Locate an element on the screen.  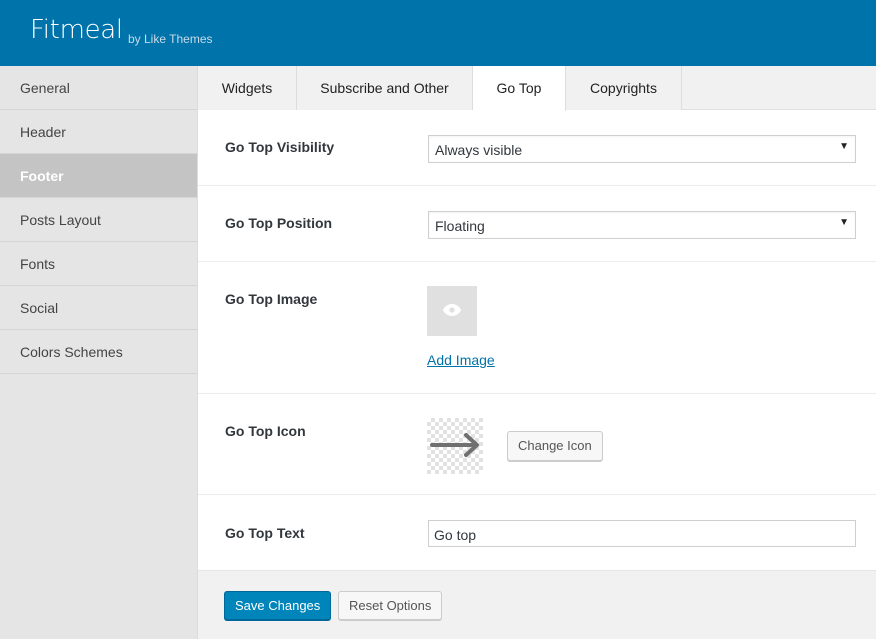
top-bar: Fitmeal by Like Themes is located at coordinates (438, 33).